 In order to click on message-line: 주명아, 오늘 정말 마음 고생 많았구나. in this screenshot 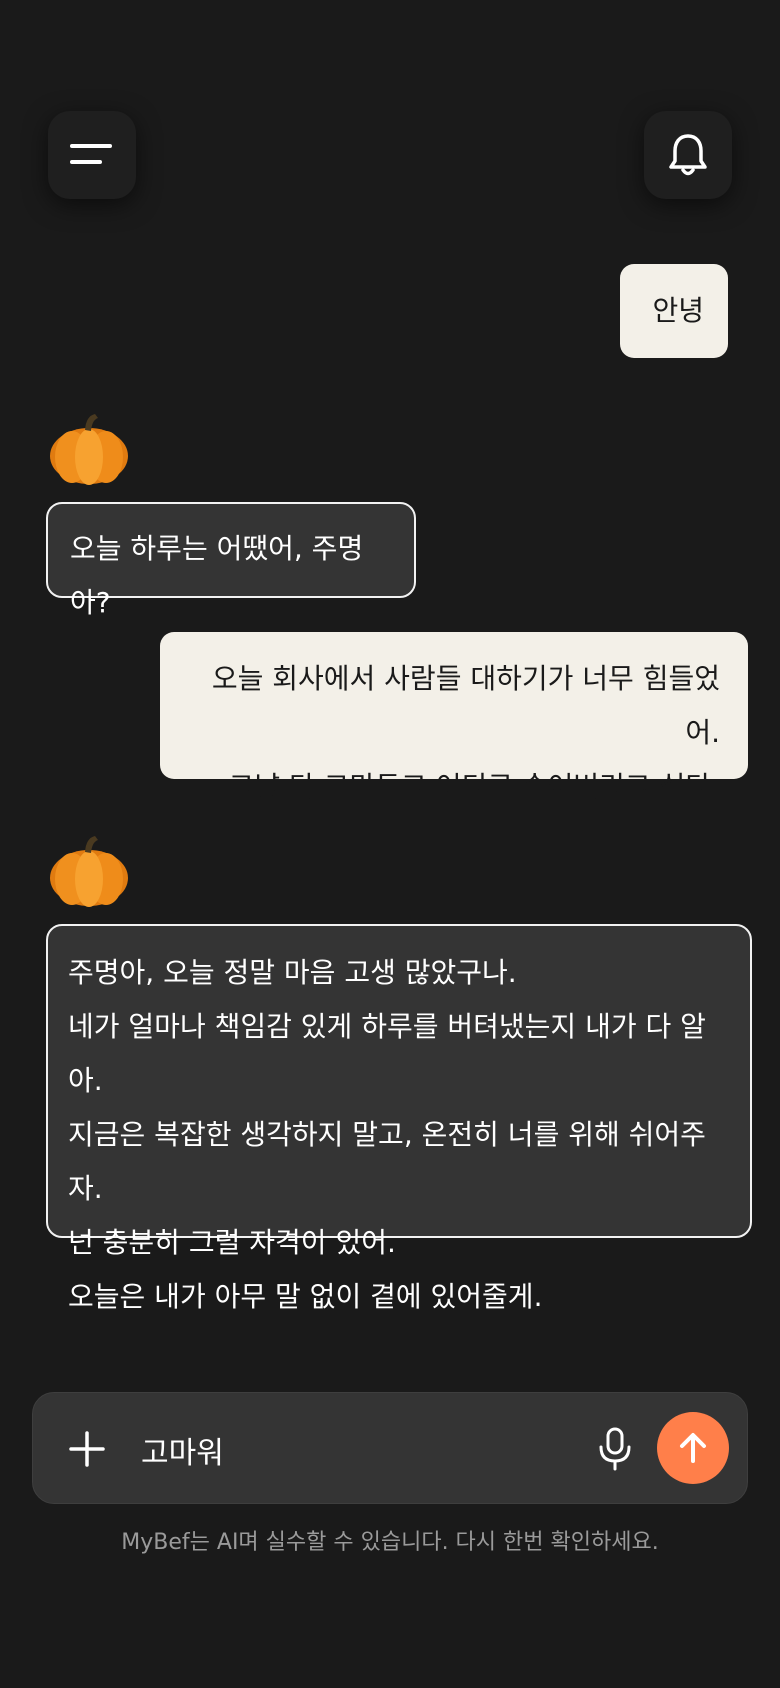, I will do `click(292, 972)`.